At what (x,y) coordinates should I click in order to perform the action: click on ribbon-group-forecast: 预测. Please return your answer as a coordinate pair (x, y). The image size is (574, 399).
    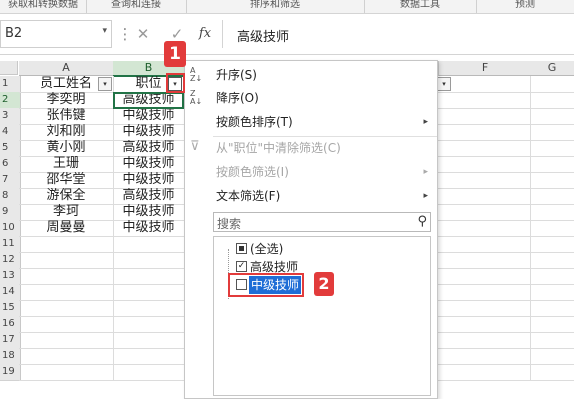
    Looking at the image, I should click on (525, 6).